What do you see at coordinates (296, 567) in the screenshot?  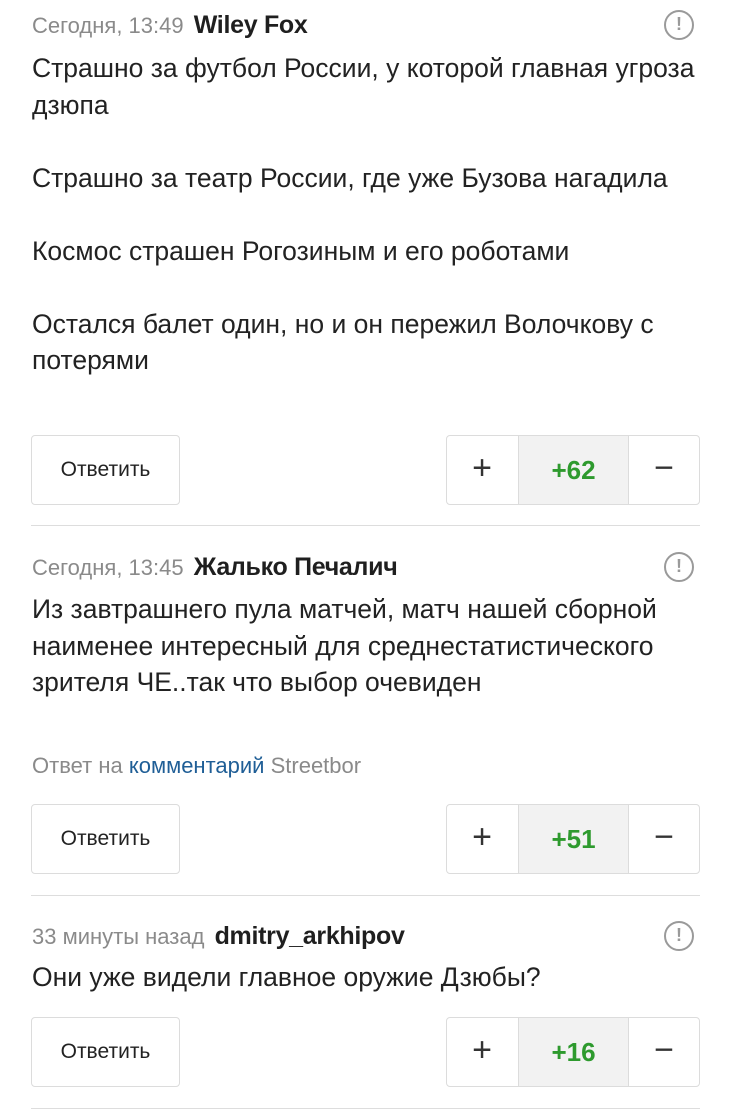 I see `comment-author: Жалько Печалич` at bounding box center [296, 567].